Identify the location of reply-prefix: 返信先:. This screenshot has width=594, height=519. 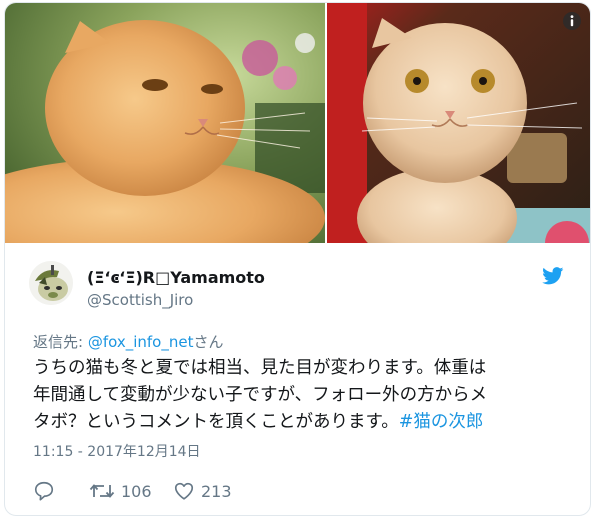
(58, 342).